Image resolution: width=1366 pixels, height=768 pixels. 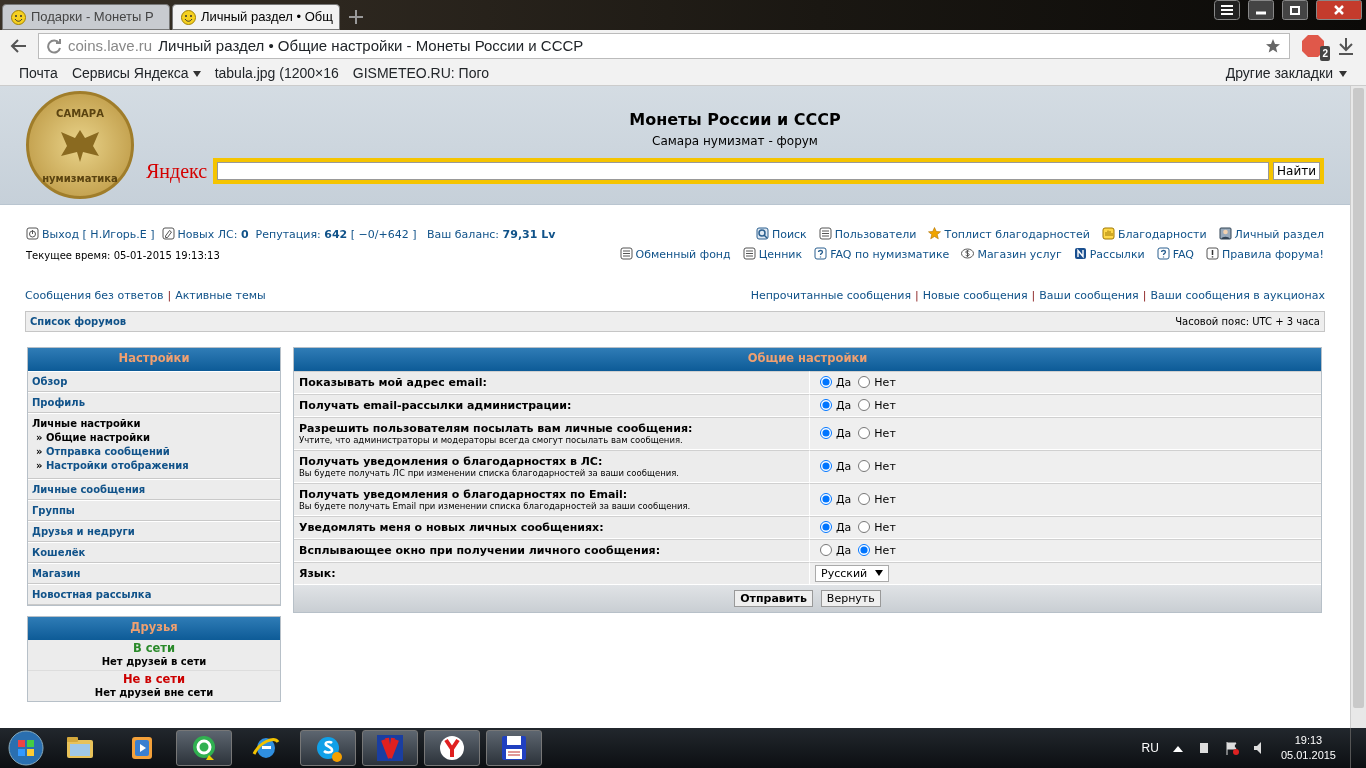 I want to click on panel-title: Общие настройки, so click(x=807, y=359).